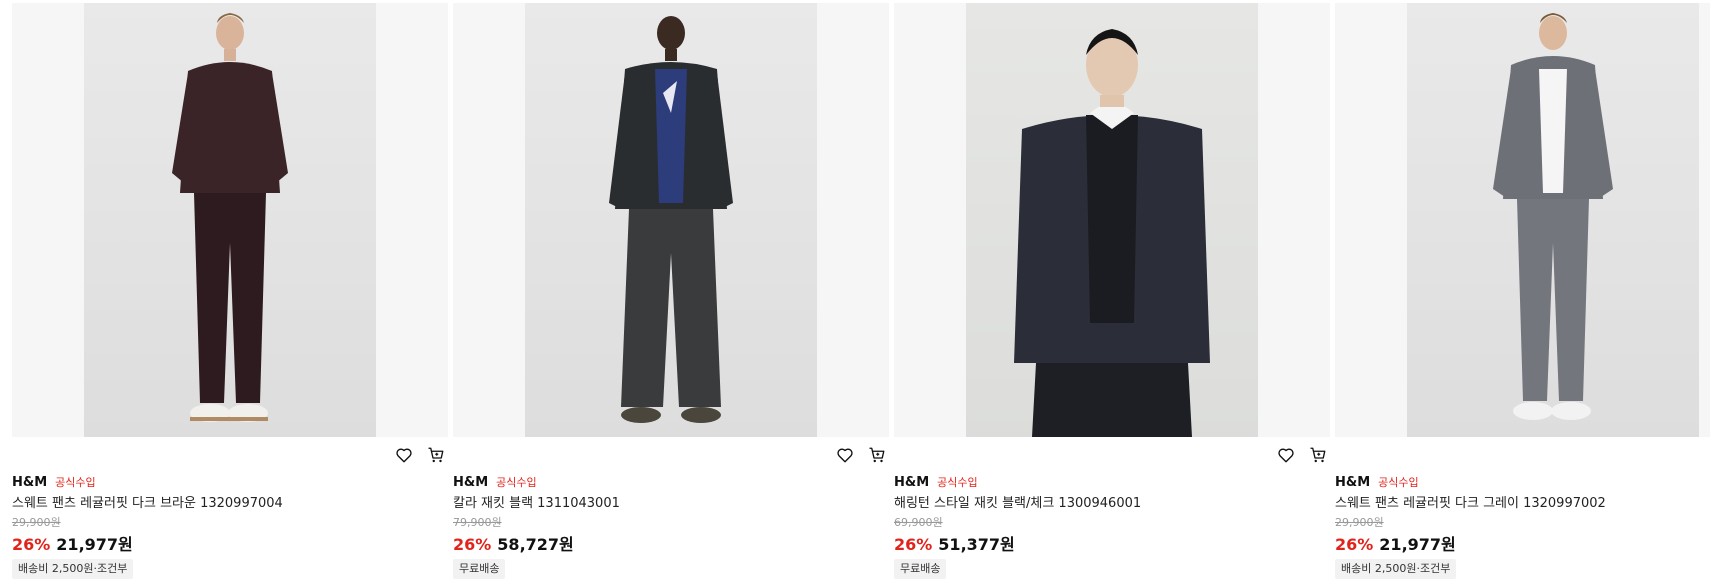 The image size is (1710, 587). I want to click on original-price: 69,900원, so click(918, 522).